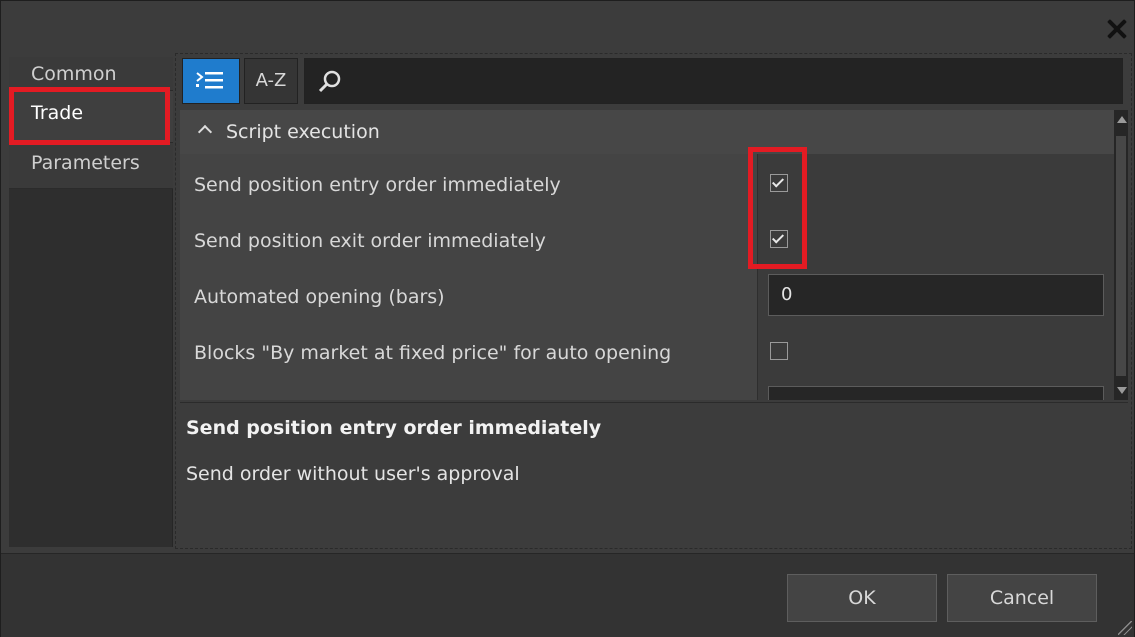 This screenshot has height=637, width=1135. What do you see at coordinates (271, 81) in the screenshot?
I see `alphabetical-sort-button: A-Z` at bounding box center [271, 81].